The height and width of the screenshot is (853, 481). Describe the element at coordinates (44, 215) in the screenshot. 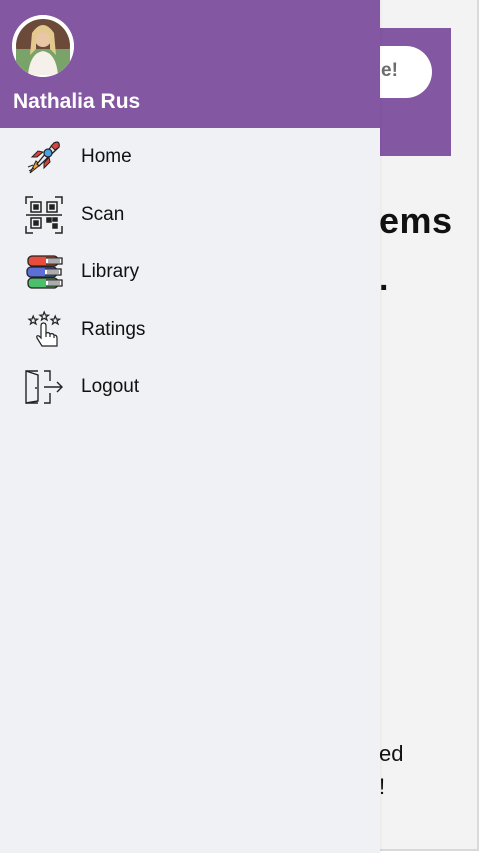

I see `qr-code-icon` at that location.